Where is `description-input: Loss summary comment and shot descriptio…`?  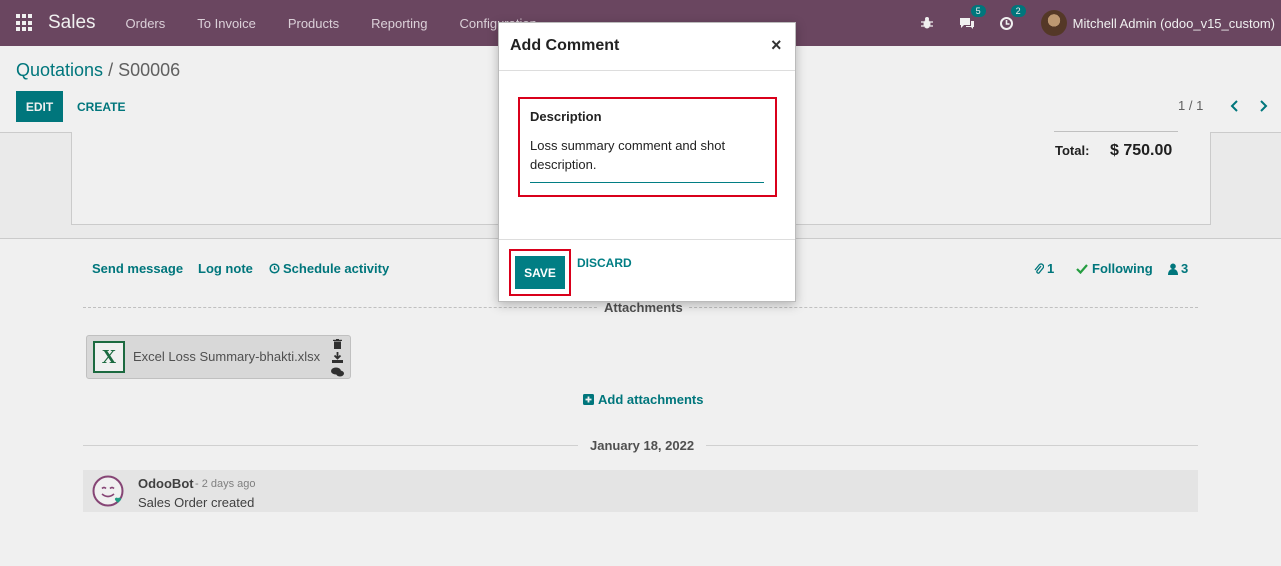 description-input: Loss summary comment and shot descriptio… is located at coordinates (647, 159).